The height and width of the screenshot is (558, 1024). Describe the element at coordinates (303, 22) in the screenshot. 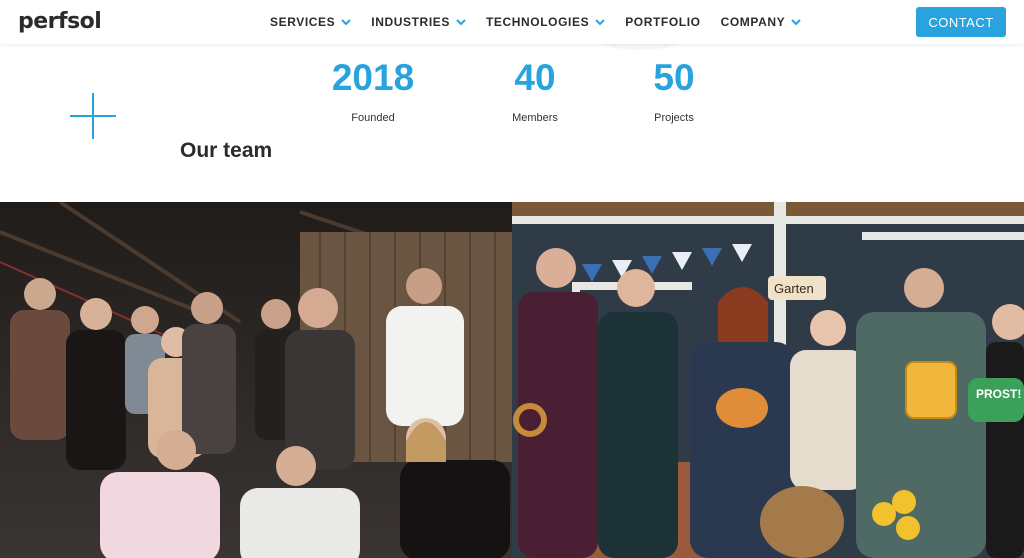

I see `nav-item-label: SERVICES` at that location.